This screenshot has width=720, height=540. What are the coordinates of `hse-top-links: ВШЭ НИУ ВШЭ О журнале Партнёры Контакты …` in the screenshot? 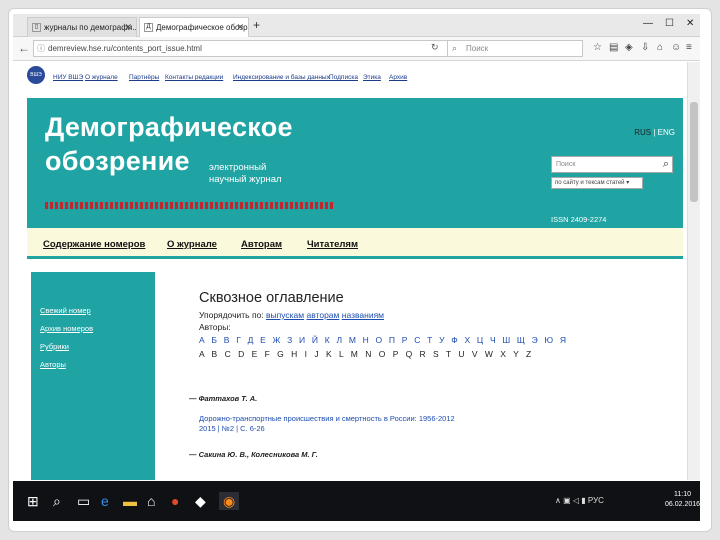 It's located at (355, 75).